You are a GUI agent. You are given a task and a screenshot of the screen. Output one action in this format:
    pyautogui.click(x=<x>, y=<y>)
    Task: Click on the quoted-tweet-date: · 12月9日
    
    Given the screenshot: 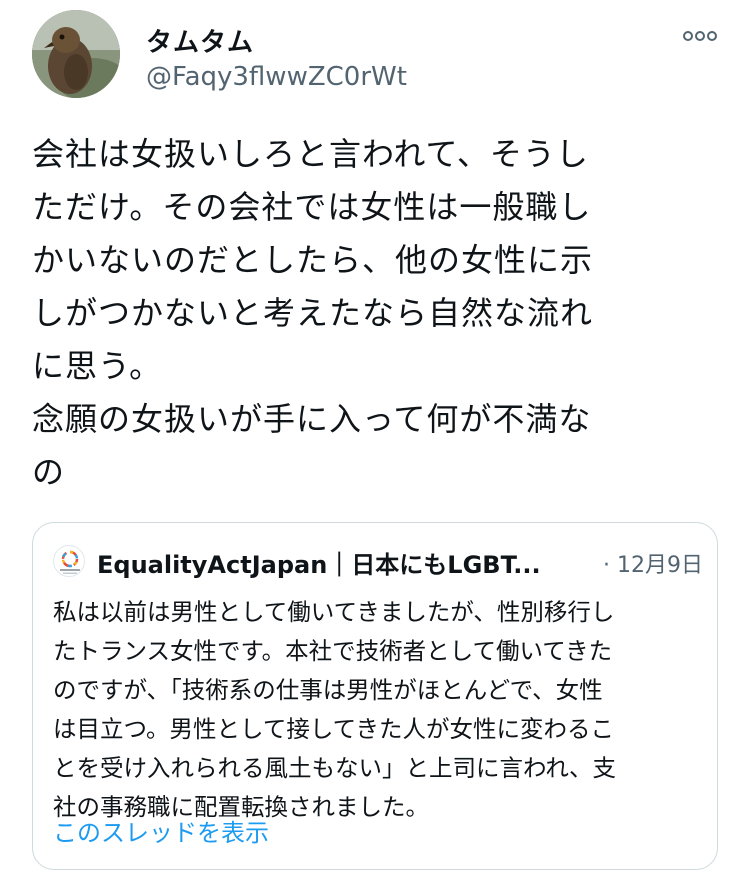 What is the action you would take?
    pyautogui.click(x=653, y=563)
    